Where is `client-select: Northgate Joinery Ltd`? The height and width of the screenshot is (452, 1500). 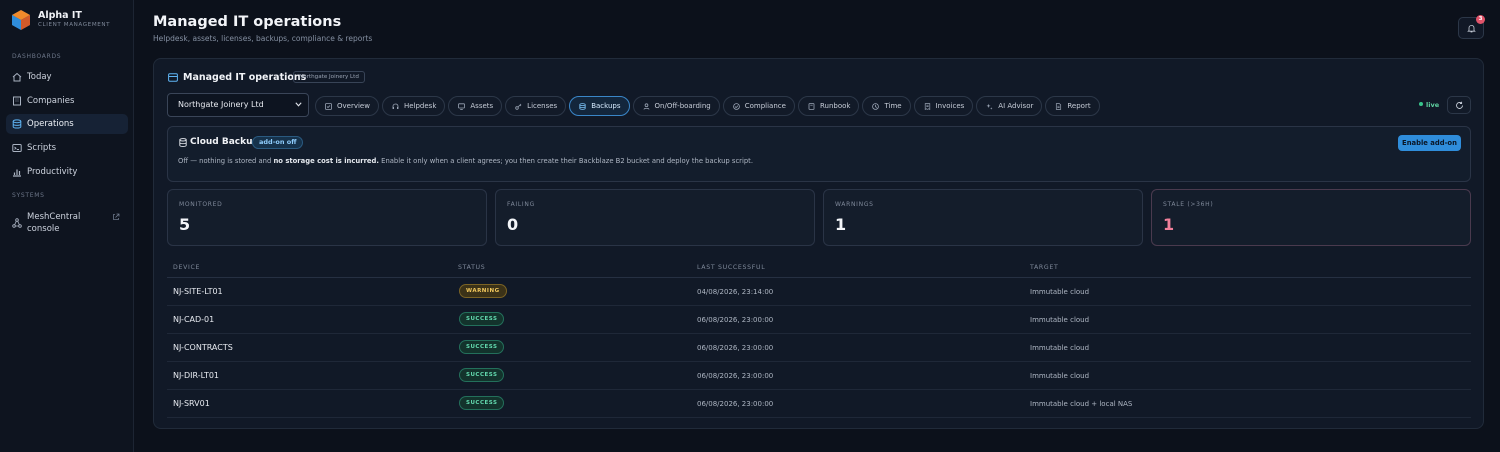 client-select: Northgate Joinery Ltd is located at coordinates (238, 105).